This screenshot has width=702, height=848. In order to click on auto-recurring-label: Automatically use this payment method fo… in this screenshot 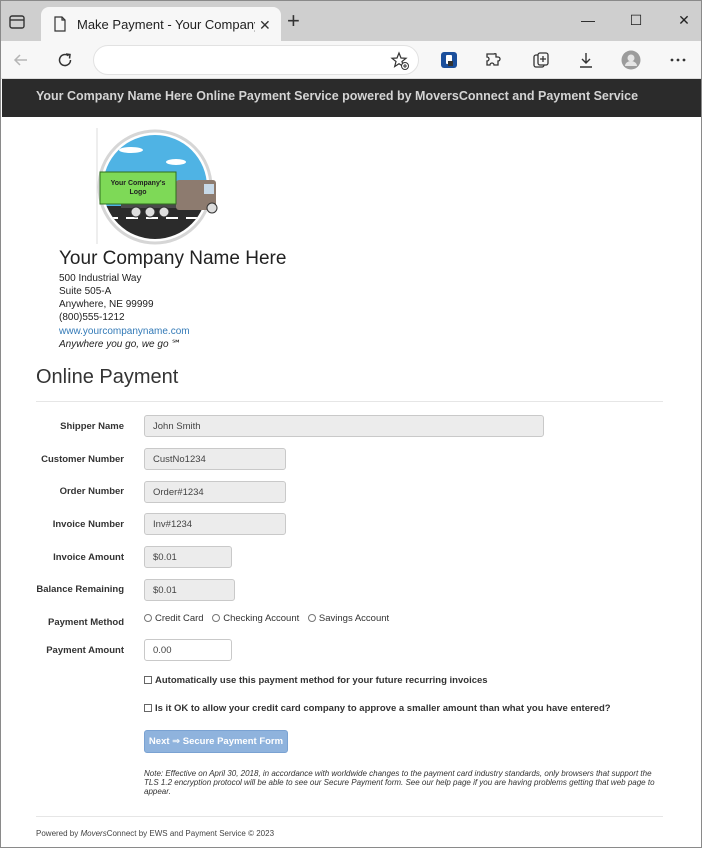, I will do `click(321, 680)`.